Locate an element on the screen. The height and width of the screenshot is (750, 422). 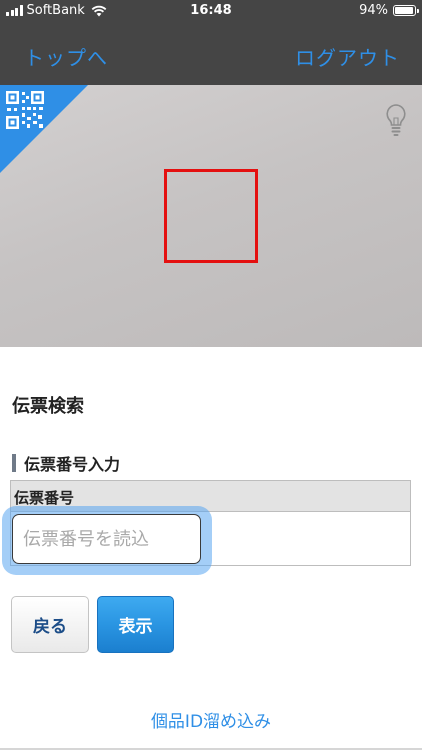
section-marker is located at coordinates (14, 463).